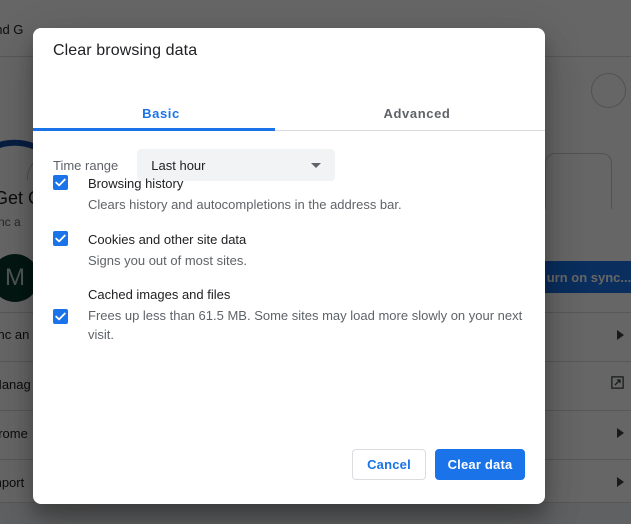  What do you see at coordinates (289, 471) in the screenshot?
I see `dialog-footer: Cancel Clear data` at bounding box center [289, 471].